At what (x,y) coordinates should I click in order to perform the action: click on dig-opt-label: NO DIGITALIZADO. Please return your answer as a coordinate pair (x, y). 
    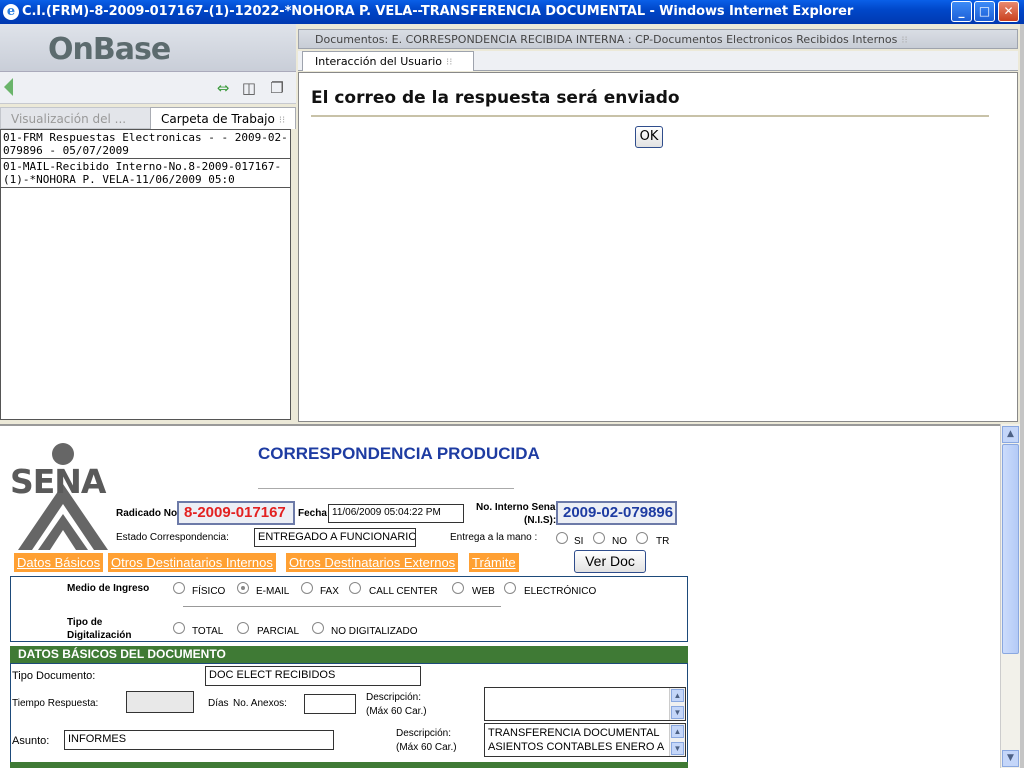
    Looking at the image, I should click on (374, 631).